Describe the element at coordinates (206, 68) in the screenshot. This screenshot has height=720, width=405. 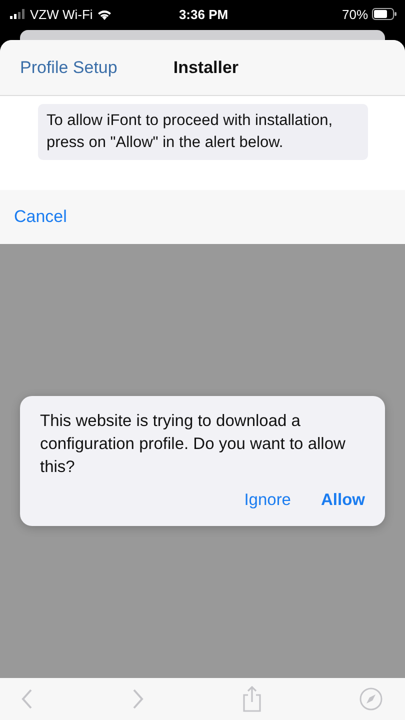
I see `page-title: Installer` at that location.